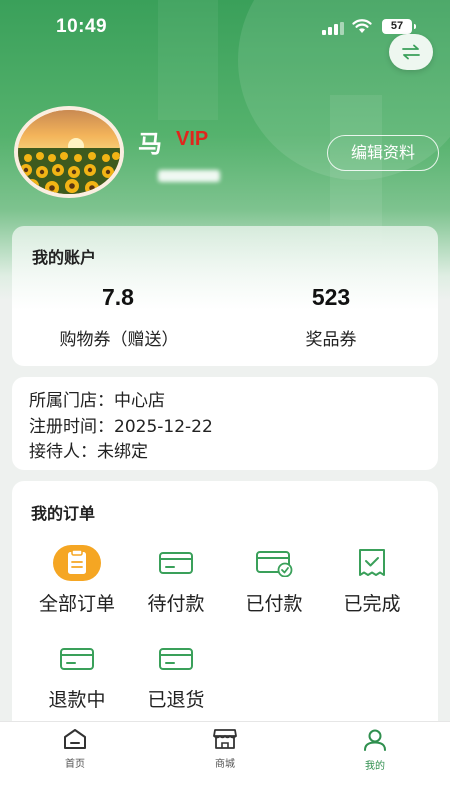 This screenshot has height=800, width=450. What do you see at coordinates (119, 340) in the screenshot?
I see `shopping-coupon-label: 购物券（赠送）` at bounding box center [119, 340].